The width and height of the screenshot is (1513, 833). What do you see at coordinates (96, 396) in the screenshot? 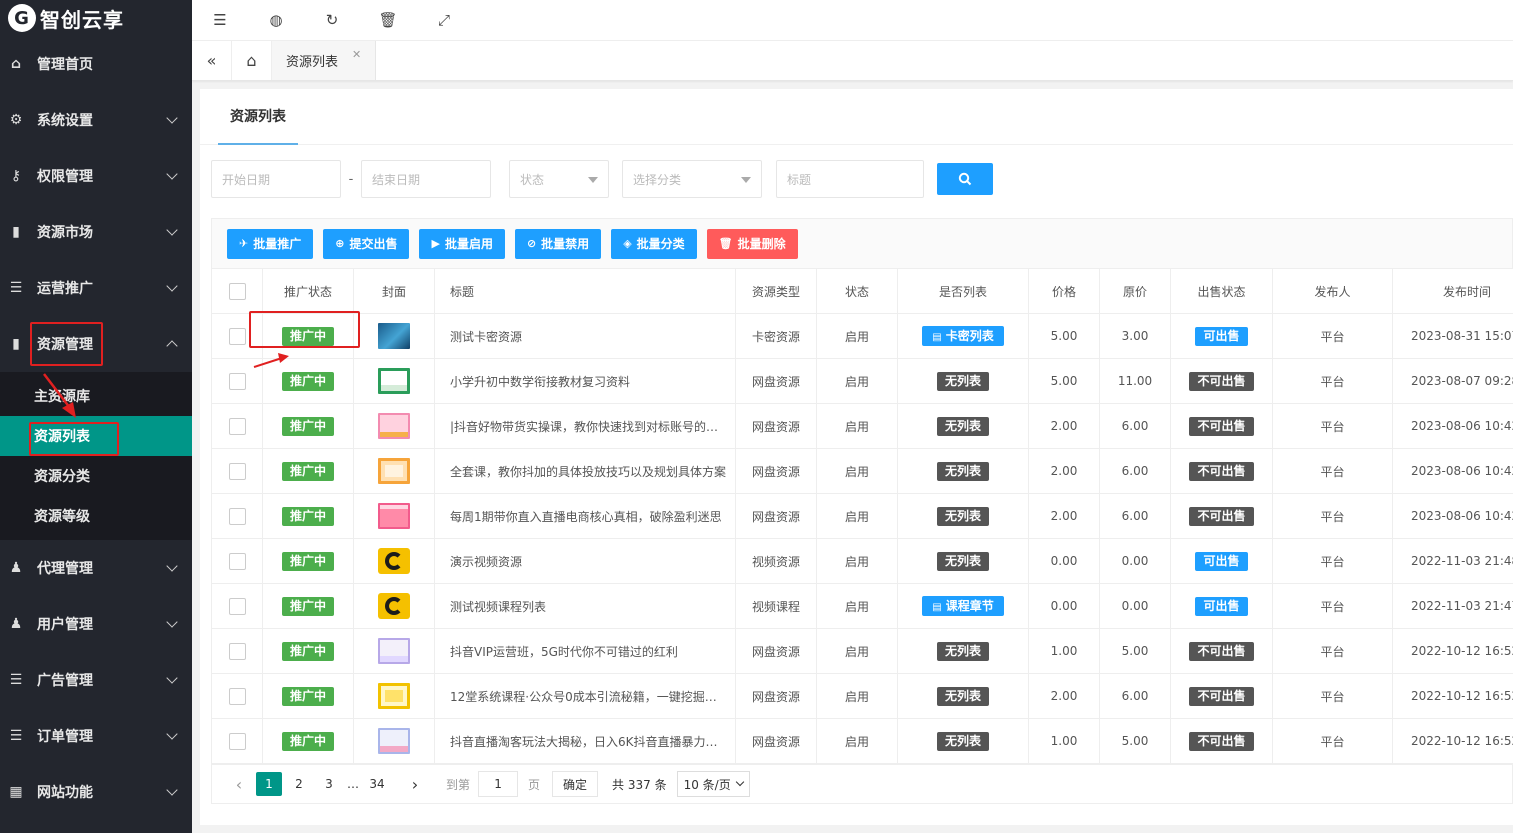
I see `sub-item-main-library: 主资源库` at bounding box center [96, 396].